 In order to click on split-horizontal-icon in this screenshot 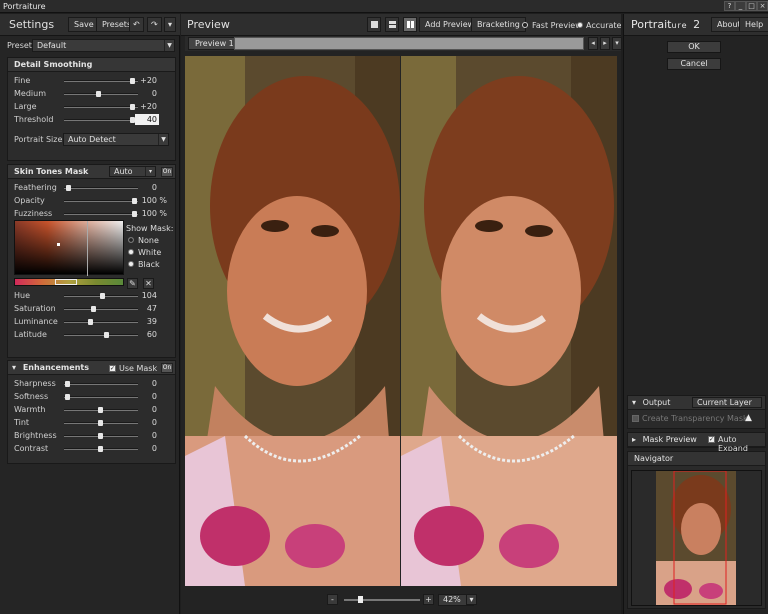, I will do `click(392, 24)`.